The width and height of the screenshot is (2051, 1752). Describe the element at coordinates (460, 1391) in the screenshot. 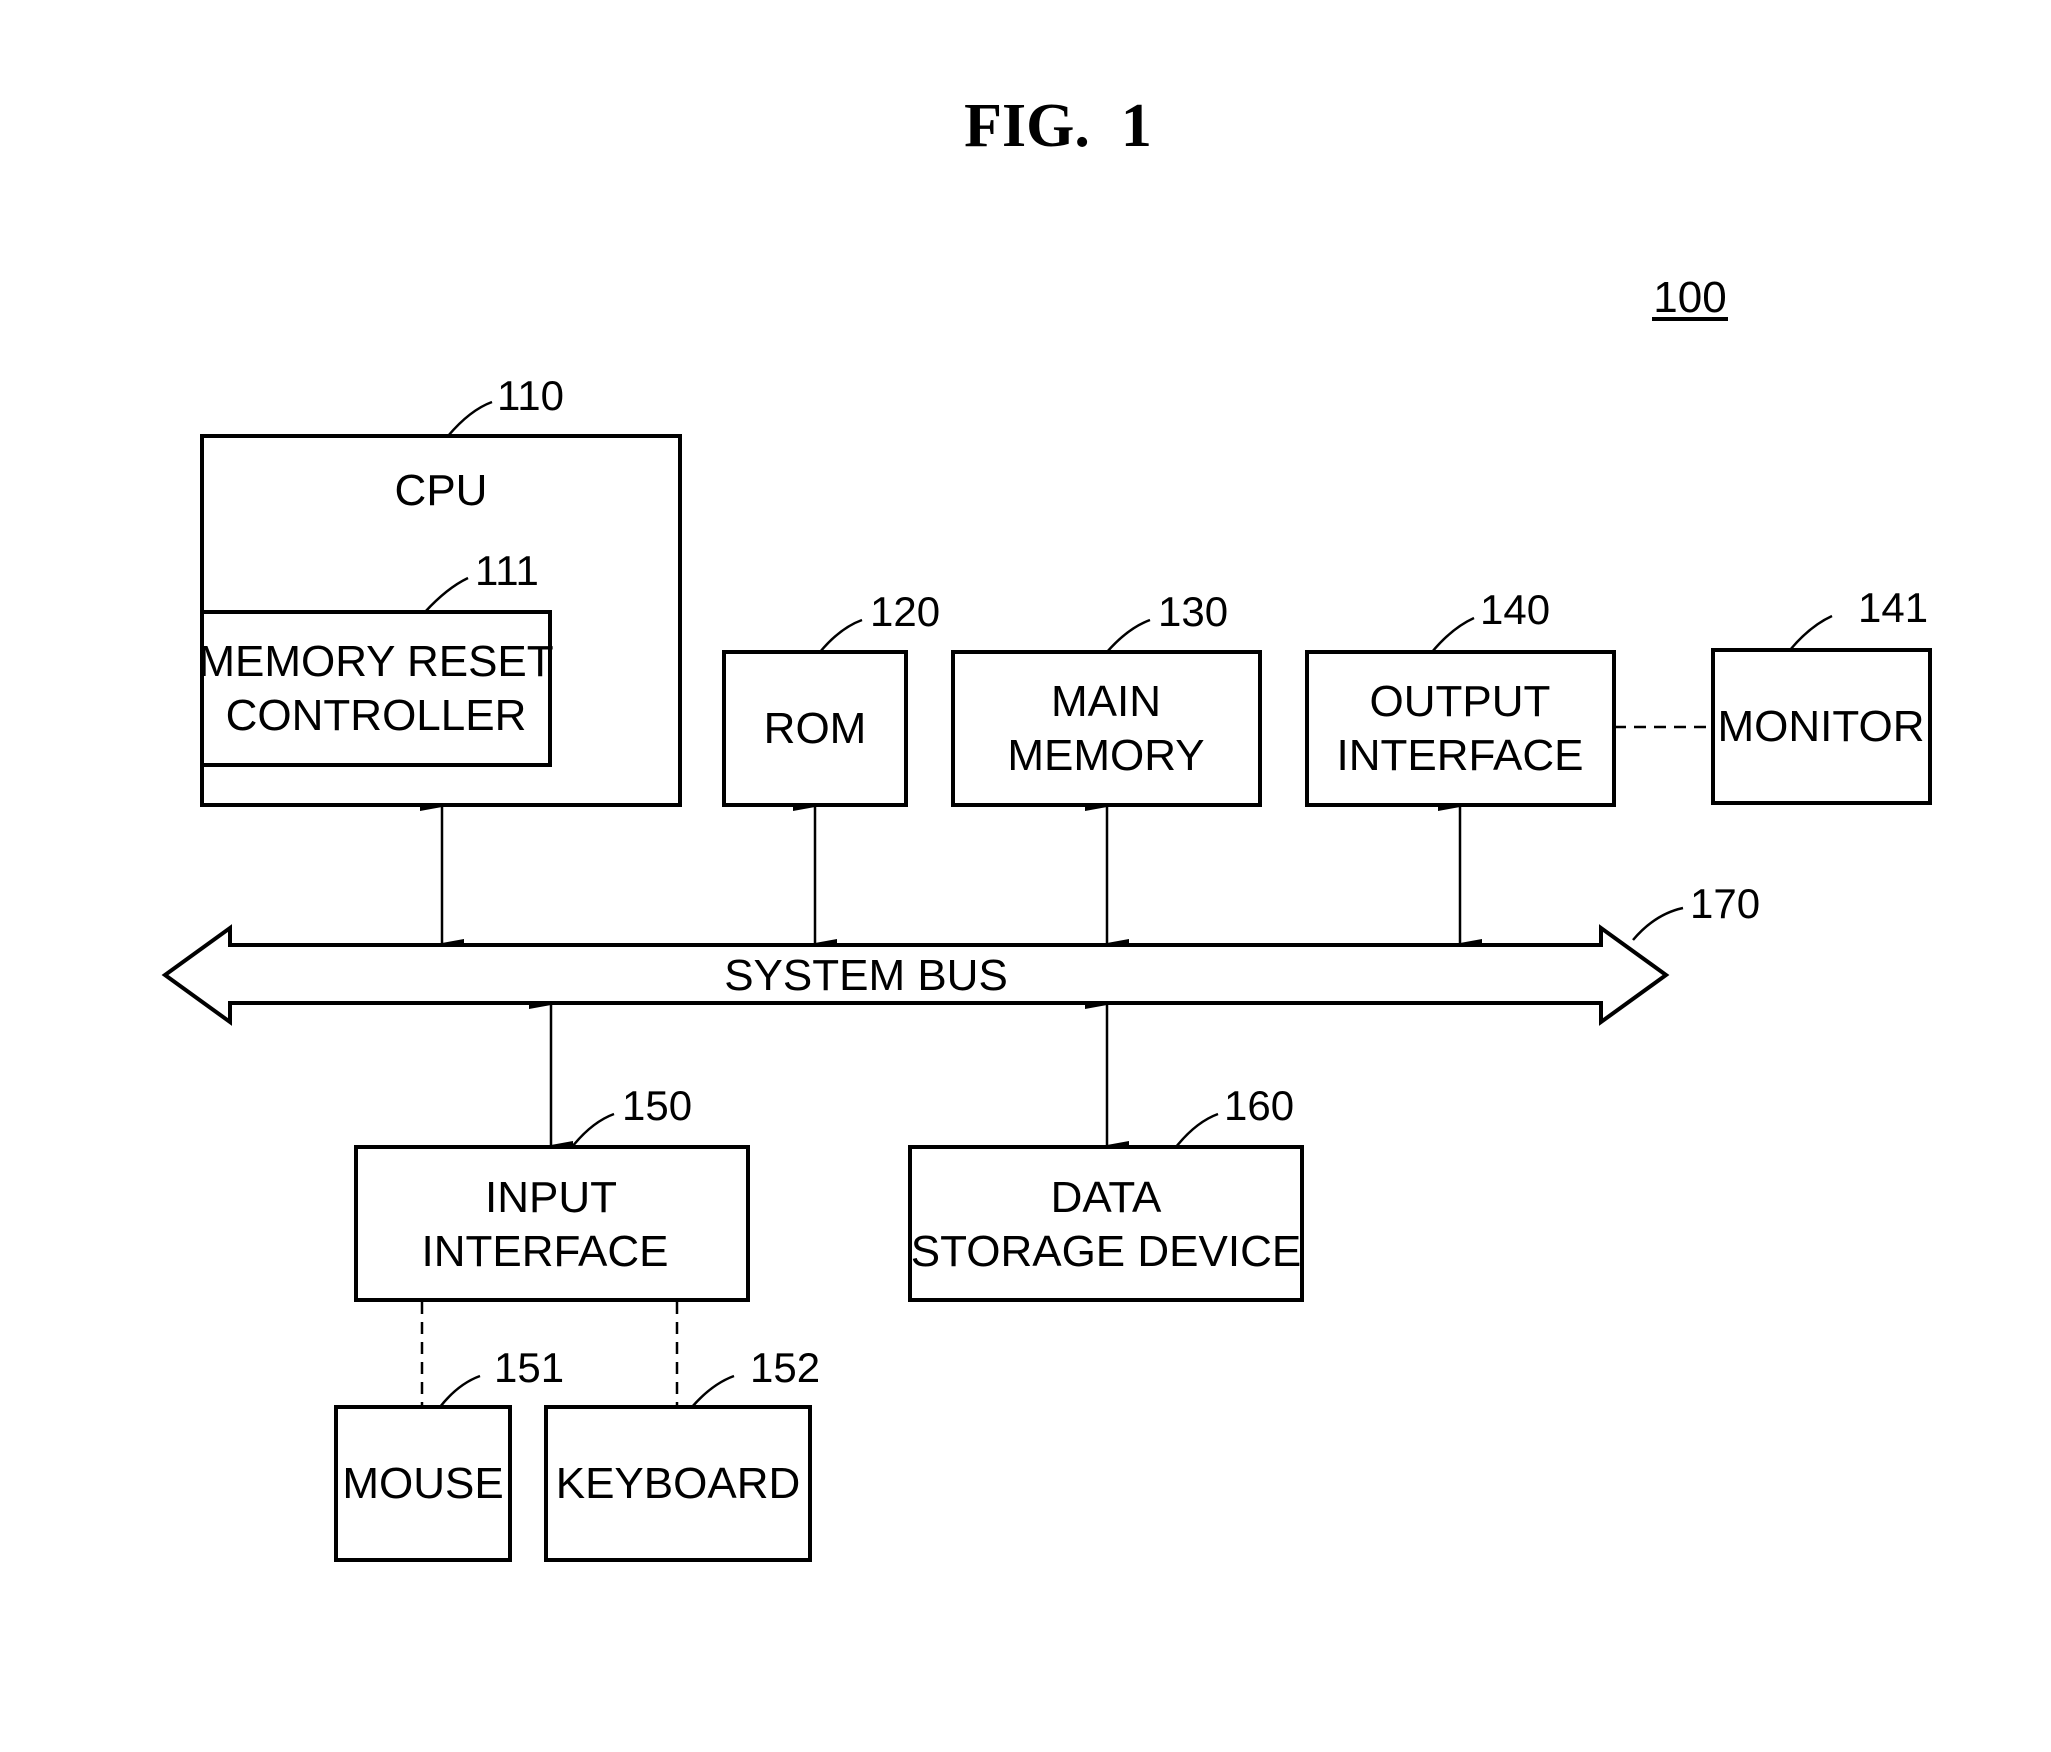

I see `mouse-leader` at that location.